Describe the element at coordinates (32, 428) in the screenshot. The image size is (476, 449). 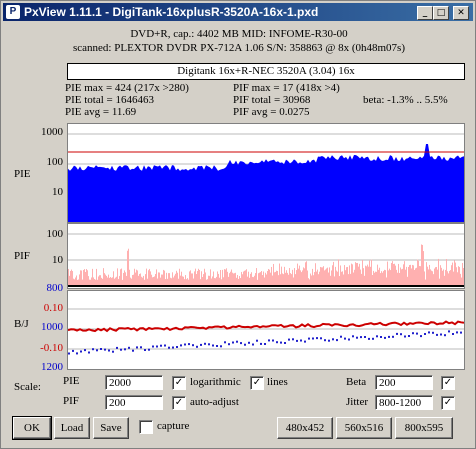
I see `ok-button: OK` at that location.